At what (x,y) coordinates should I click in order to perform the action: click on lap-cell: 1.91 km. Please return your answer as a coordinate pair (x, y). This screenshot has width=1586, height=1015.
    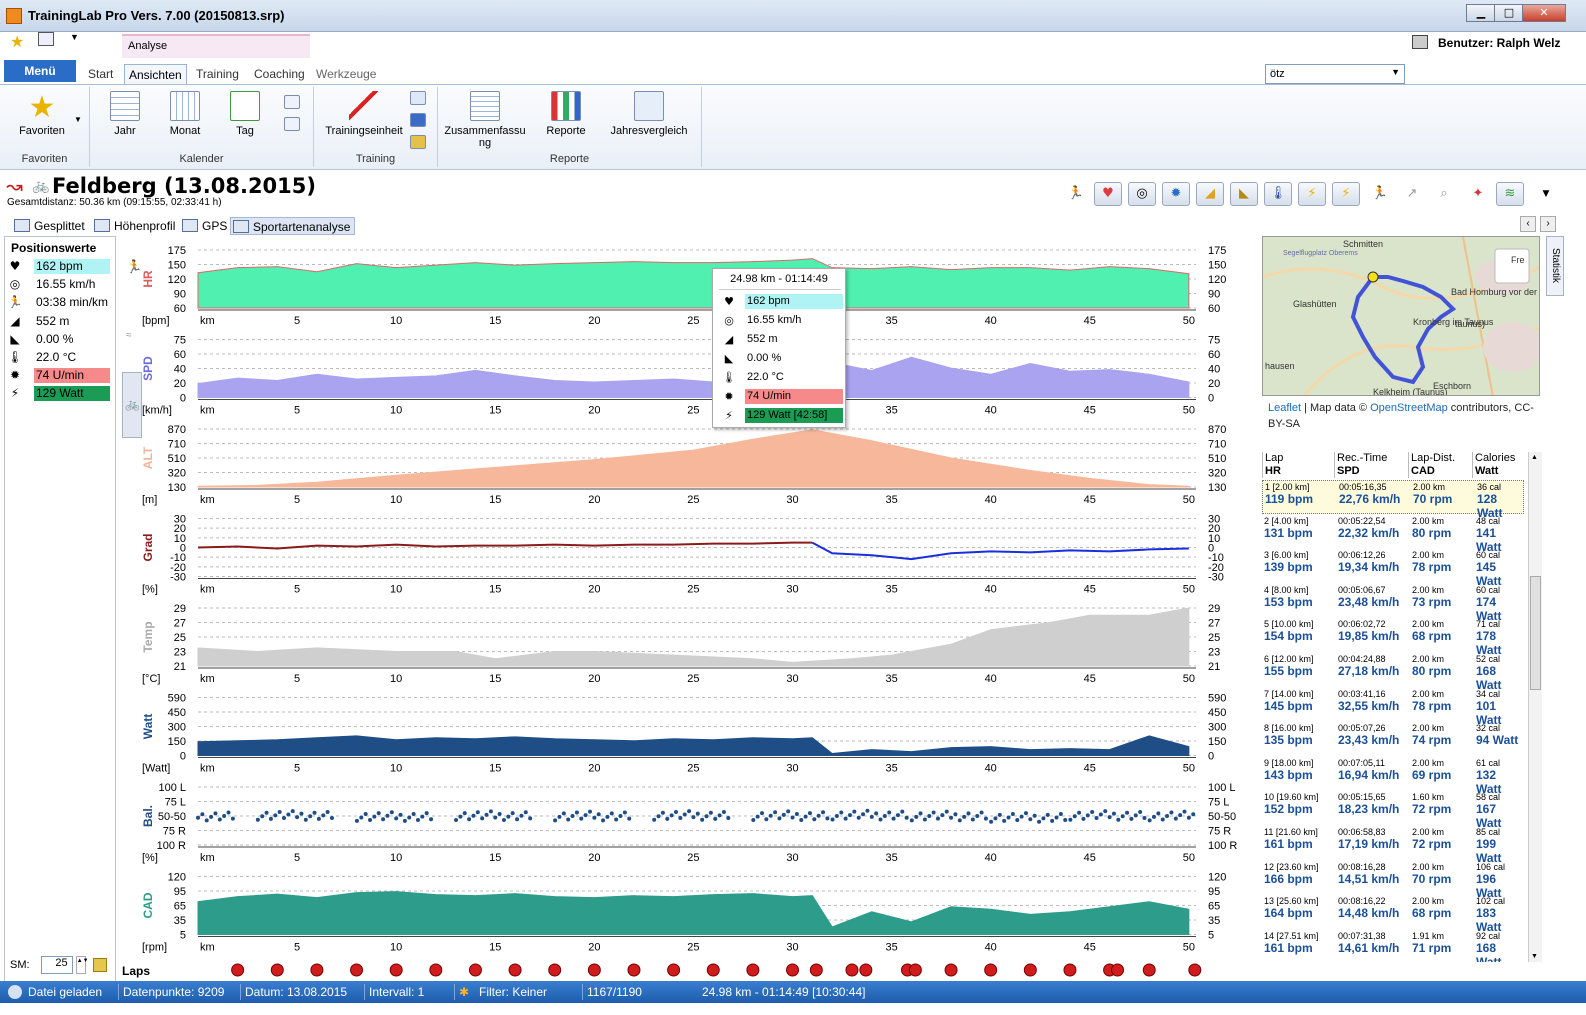
    Looking at the image, I should click on (1428, 935).